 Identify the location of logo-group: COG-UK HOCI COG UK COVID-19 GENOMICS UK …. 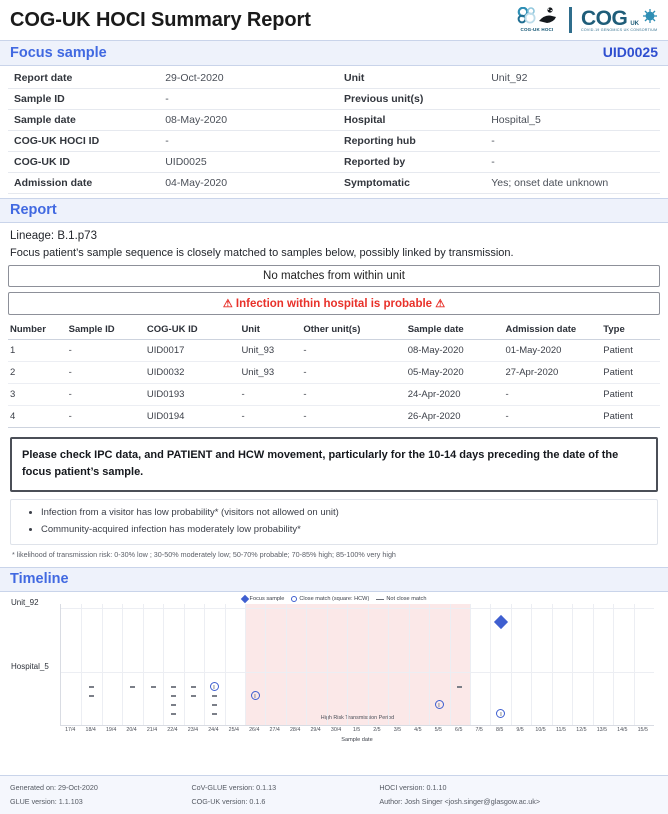
(586, 20).